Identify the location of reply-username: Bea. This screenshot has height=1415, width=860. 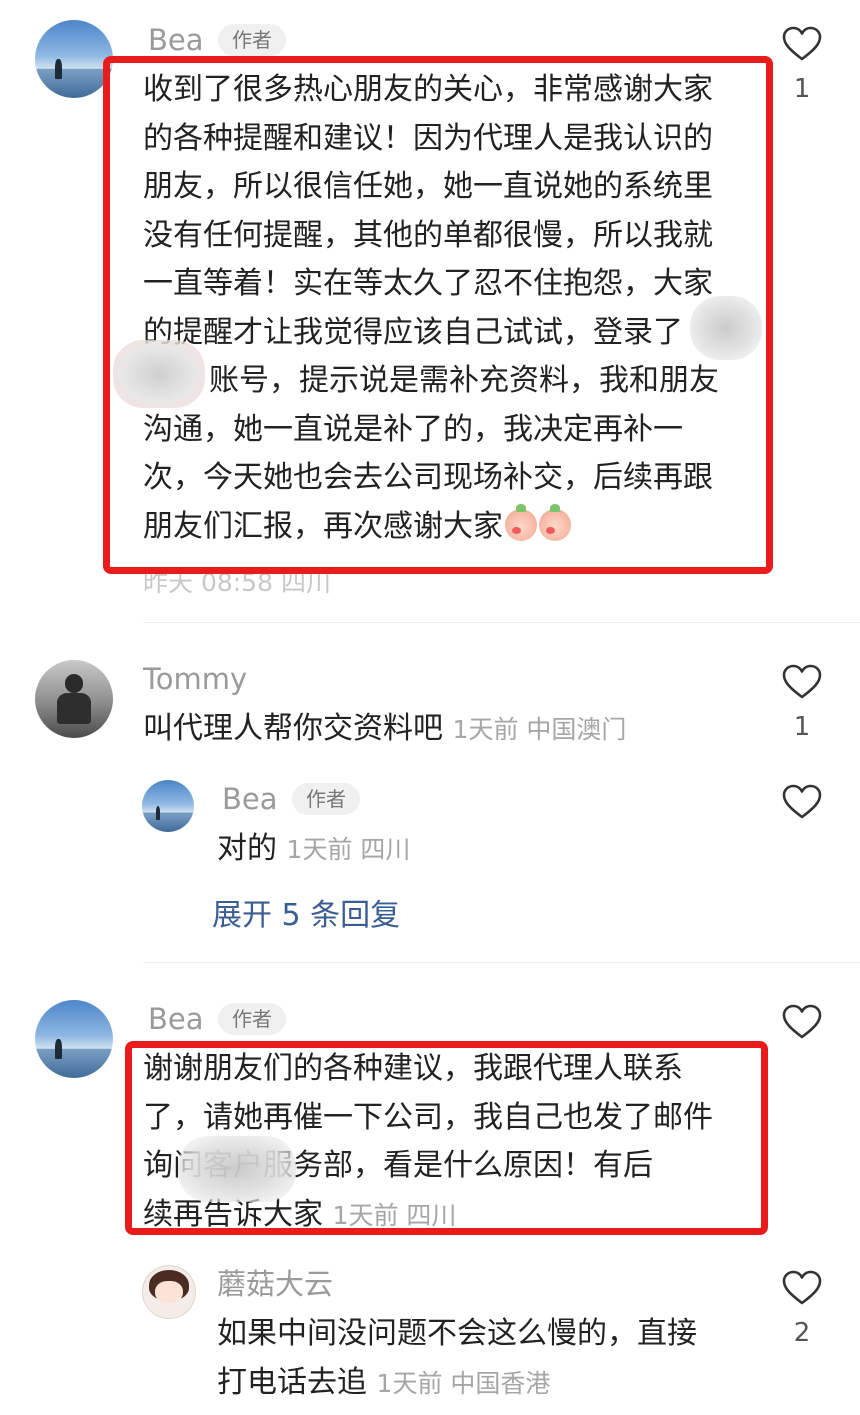
(250, 799).